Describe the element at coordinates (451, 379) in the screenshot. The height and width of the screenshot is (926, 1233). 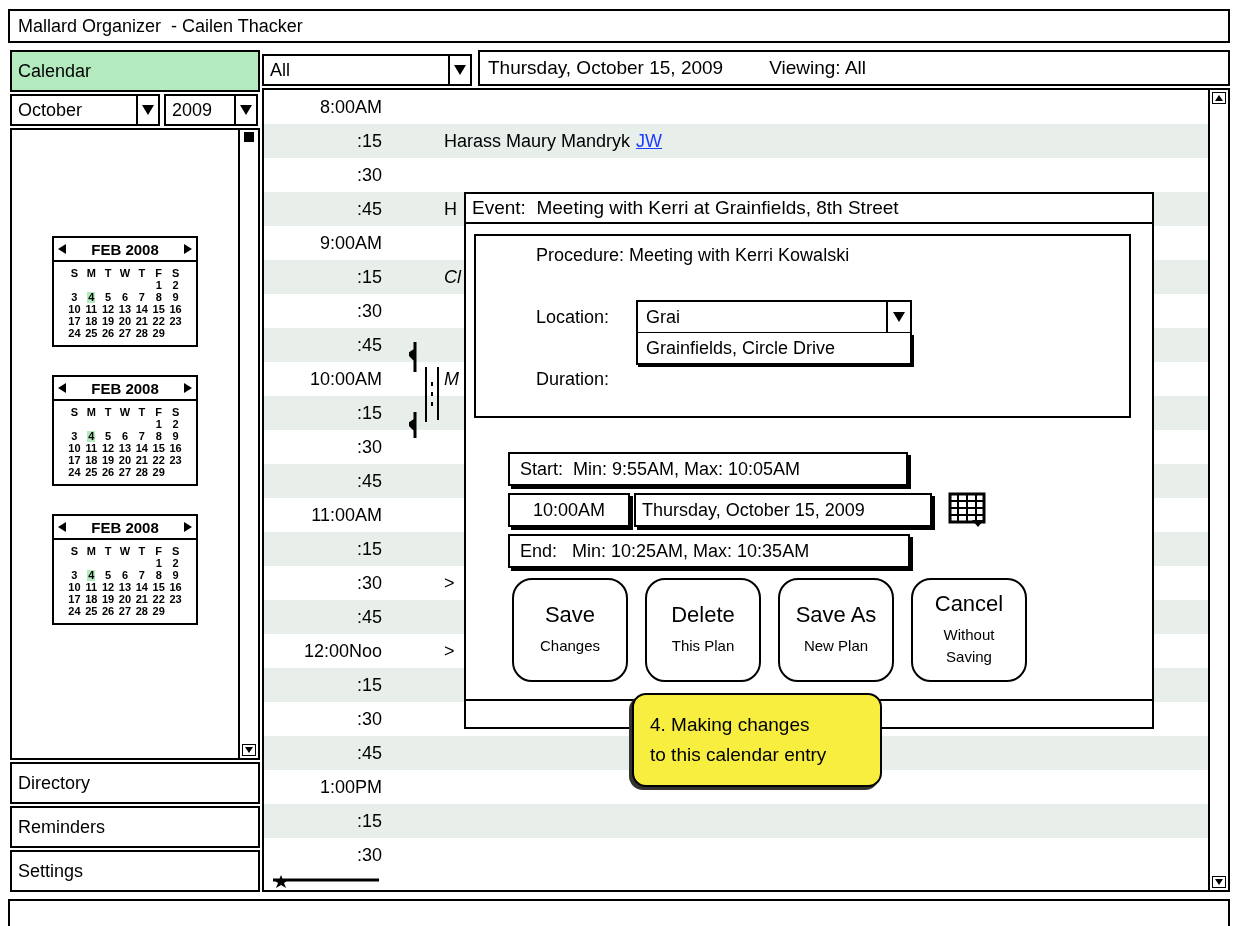
I see `event-entry: M` at that location.